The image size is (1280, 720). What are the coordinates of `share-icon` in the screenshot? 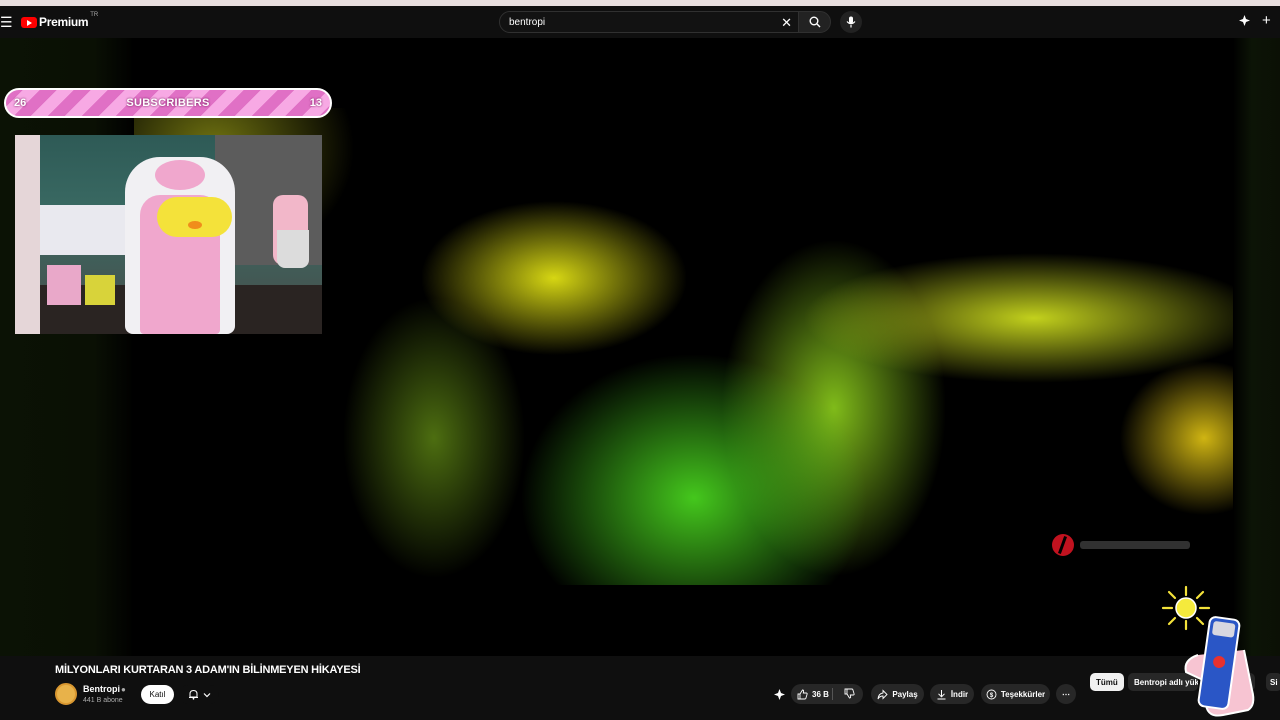 It's located at (882, 694).